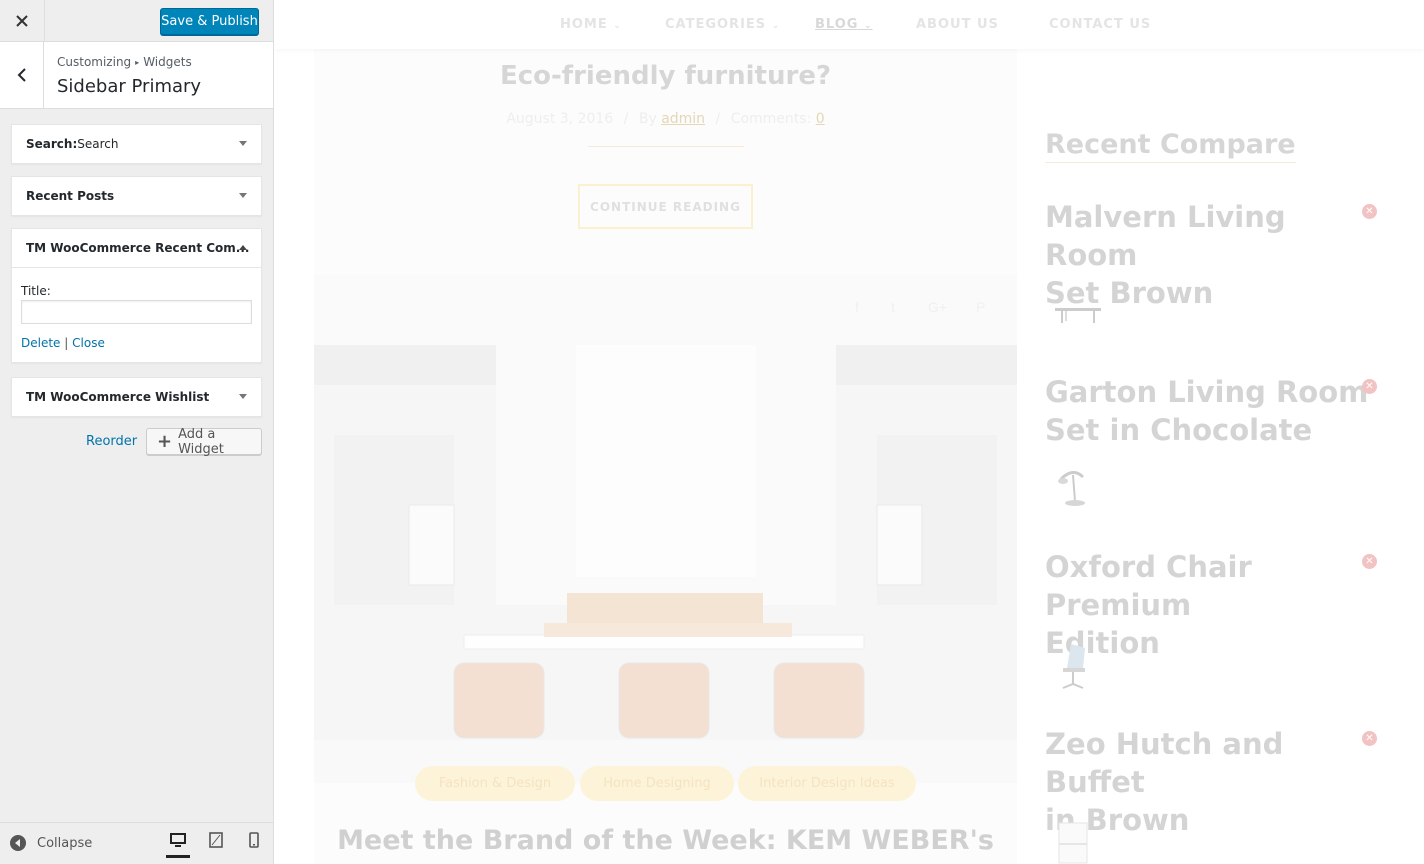  I want to click on compare-item: Zeo Hutch and Buffet in Brown ✕, so click(1215, 794).